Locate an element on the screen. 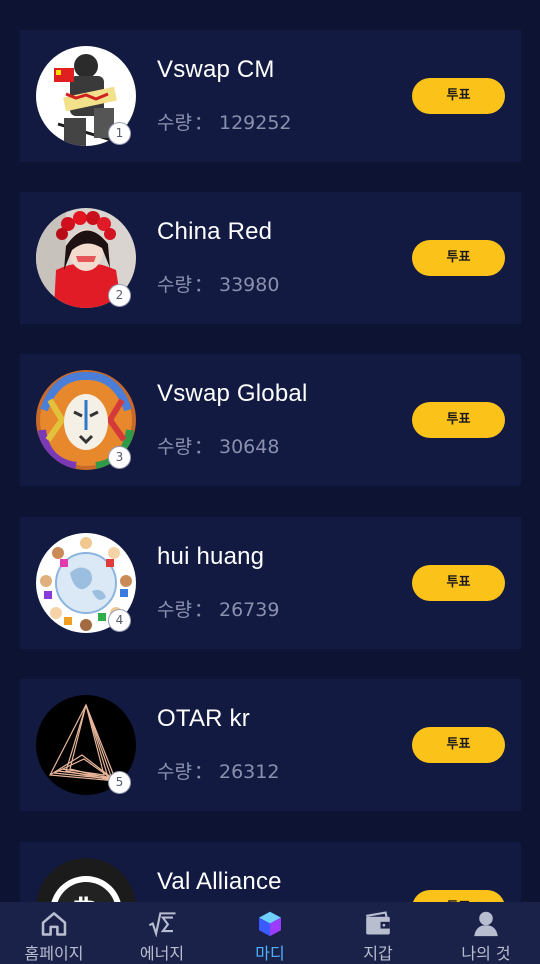  tab-home: 홈페이지 is located at coordinates (54, 933).